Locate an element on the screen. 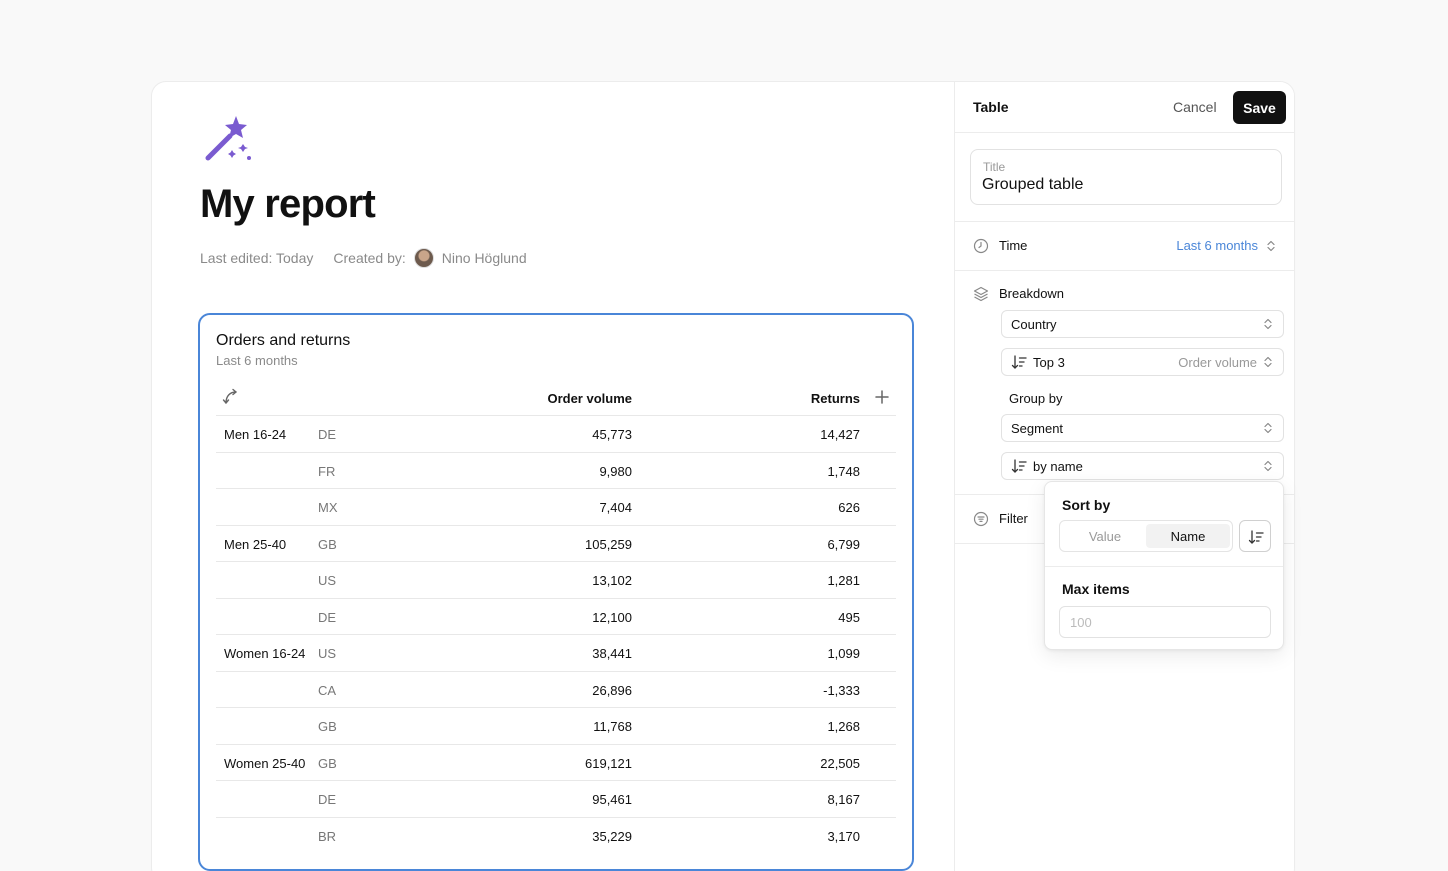 This screenshot has width=1448, height=871. panel-header: Table Cancel Save is located at coordinates (1124, 107).